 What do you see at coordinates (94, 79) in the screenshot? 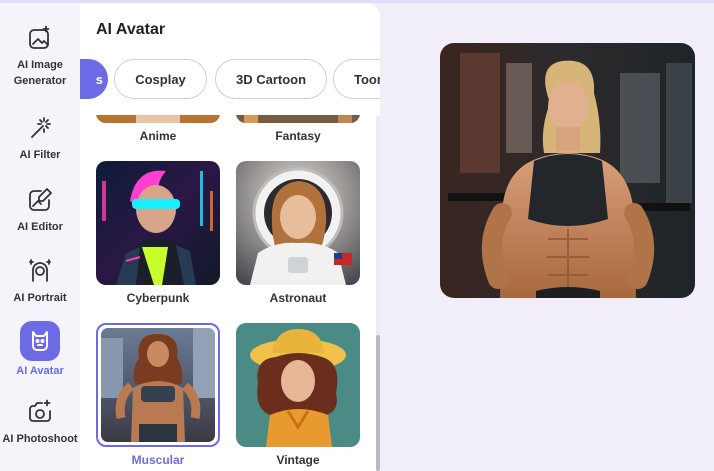
I see `tab-active: s` at bounding box center [94, 79].